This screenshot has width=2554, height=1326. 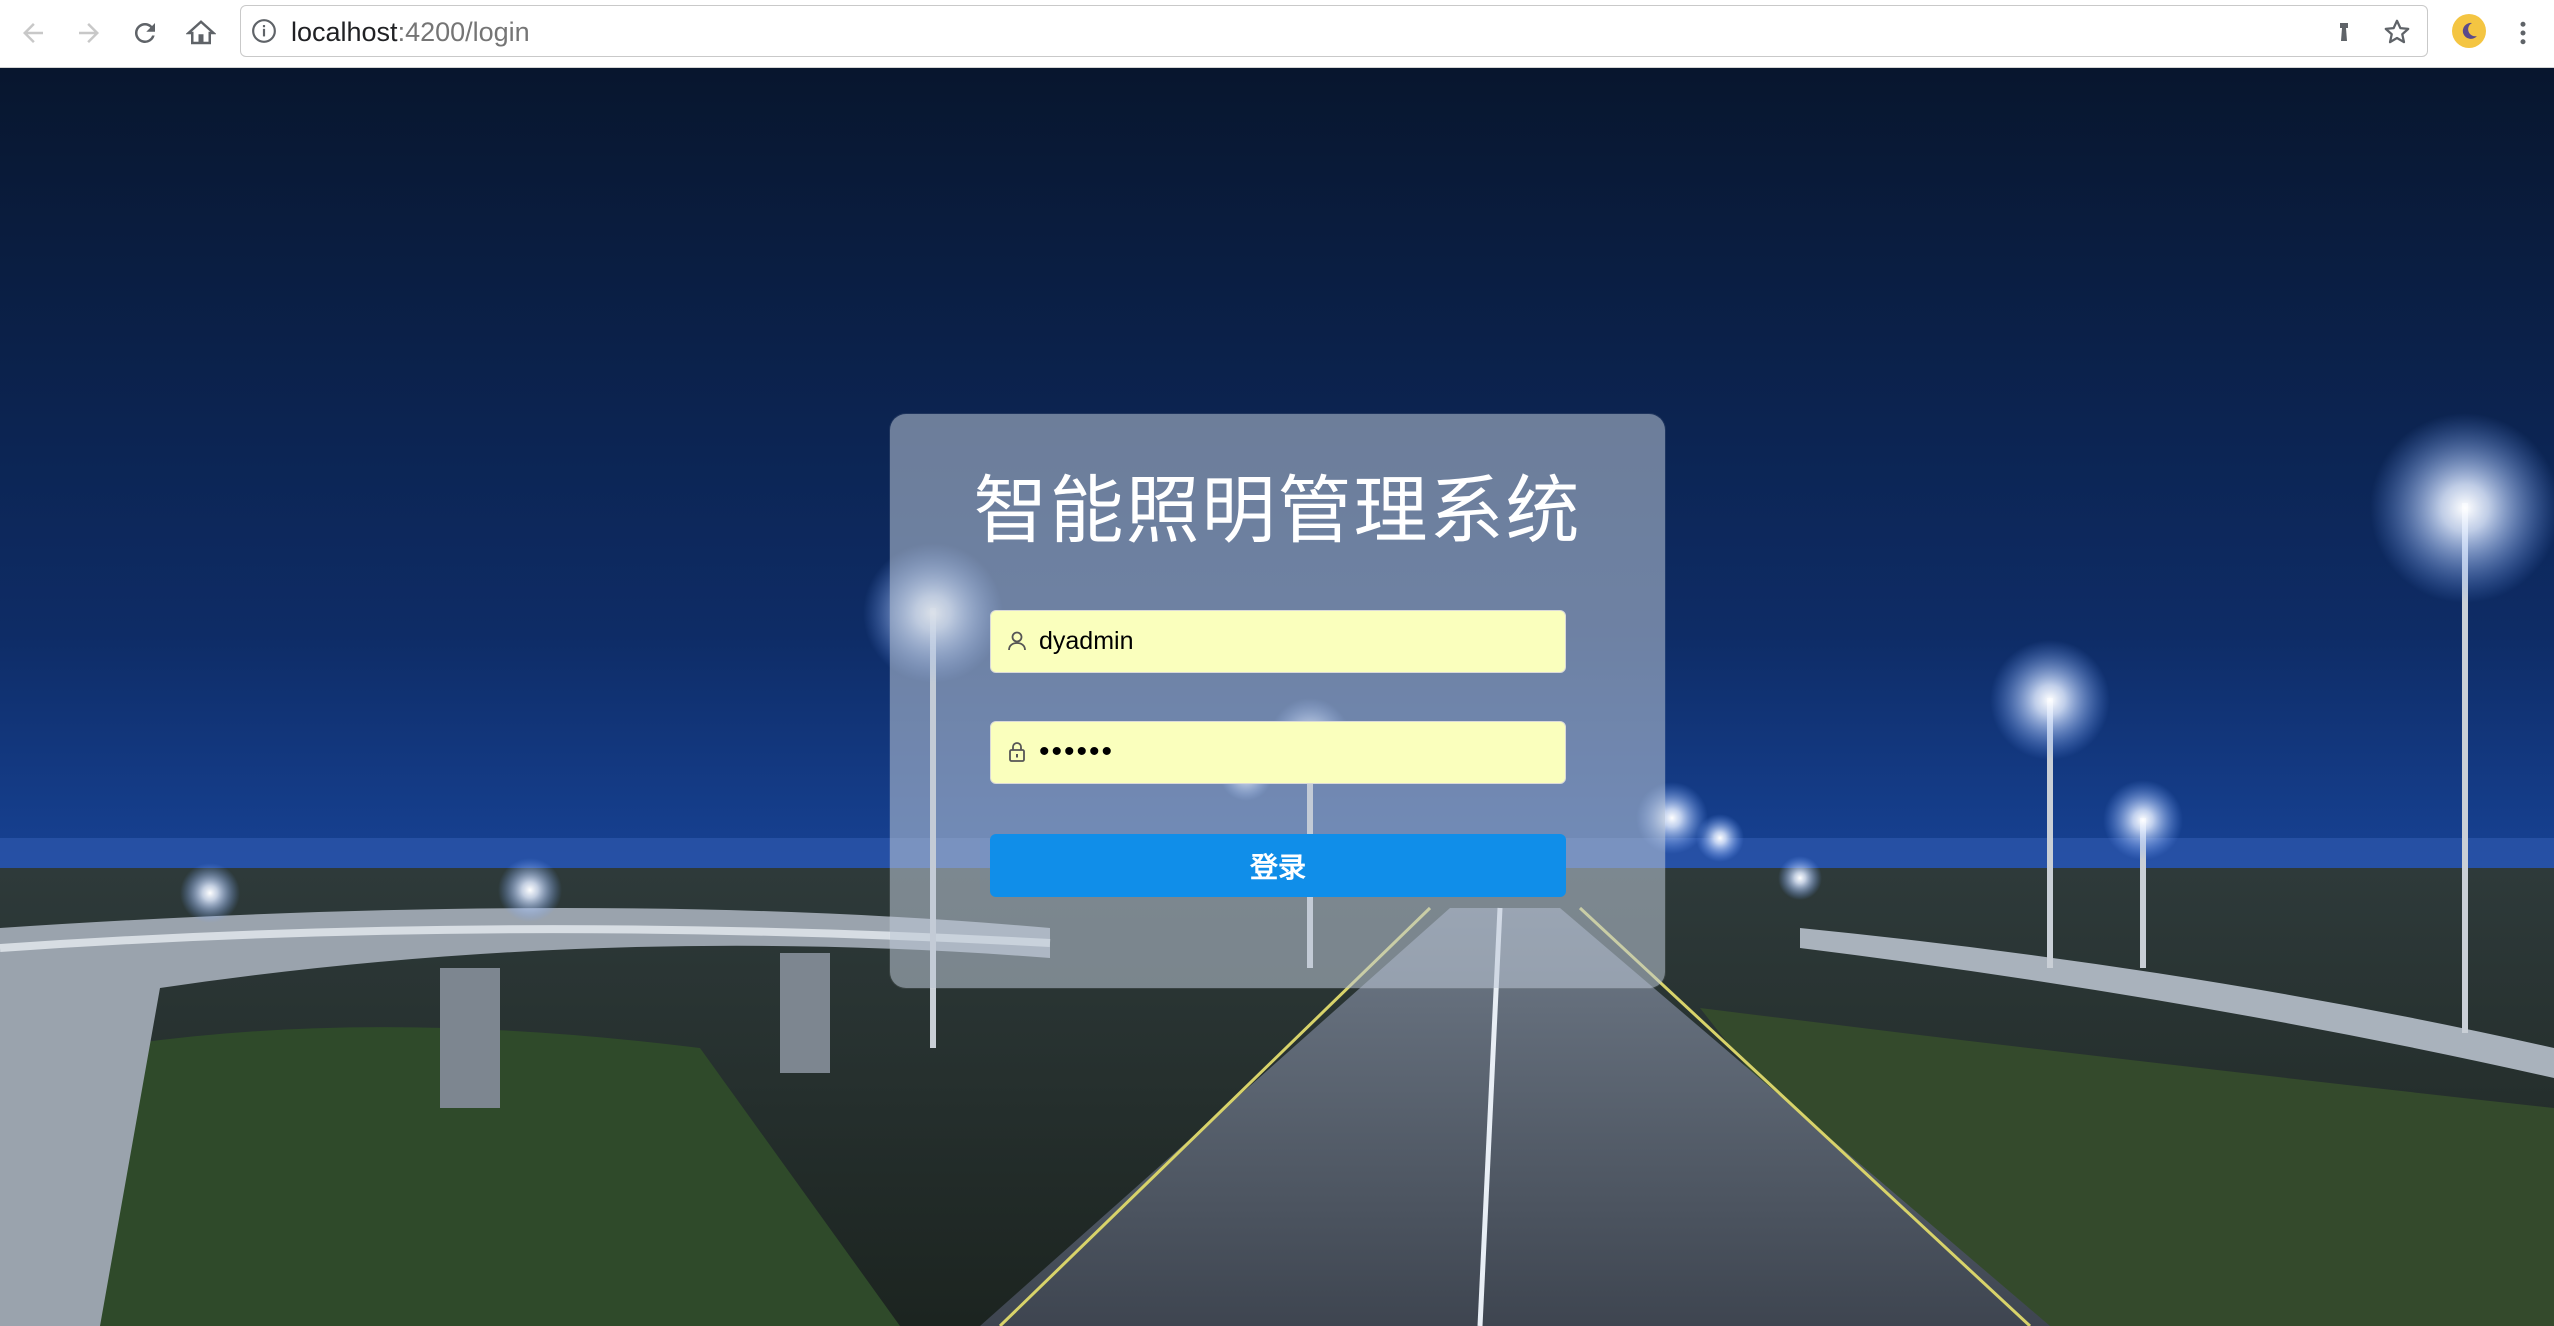 I want to click on url-host: localhost, so click(x=344, y=32).